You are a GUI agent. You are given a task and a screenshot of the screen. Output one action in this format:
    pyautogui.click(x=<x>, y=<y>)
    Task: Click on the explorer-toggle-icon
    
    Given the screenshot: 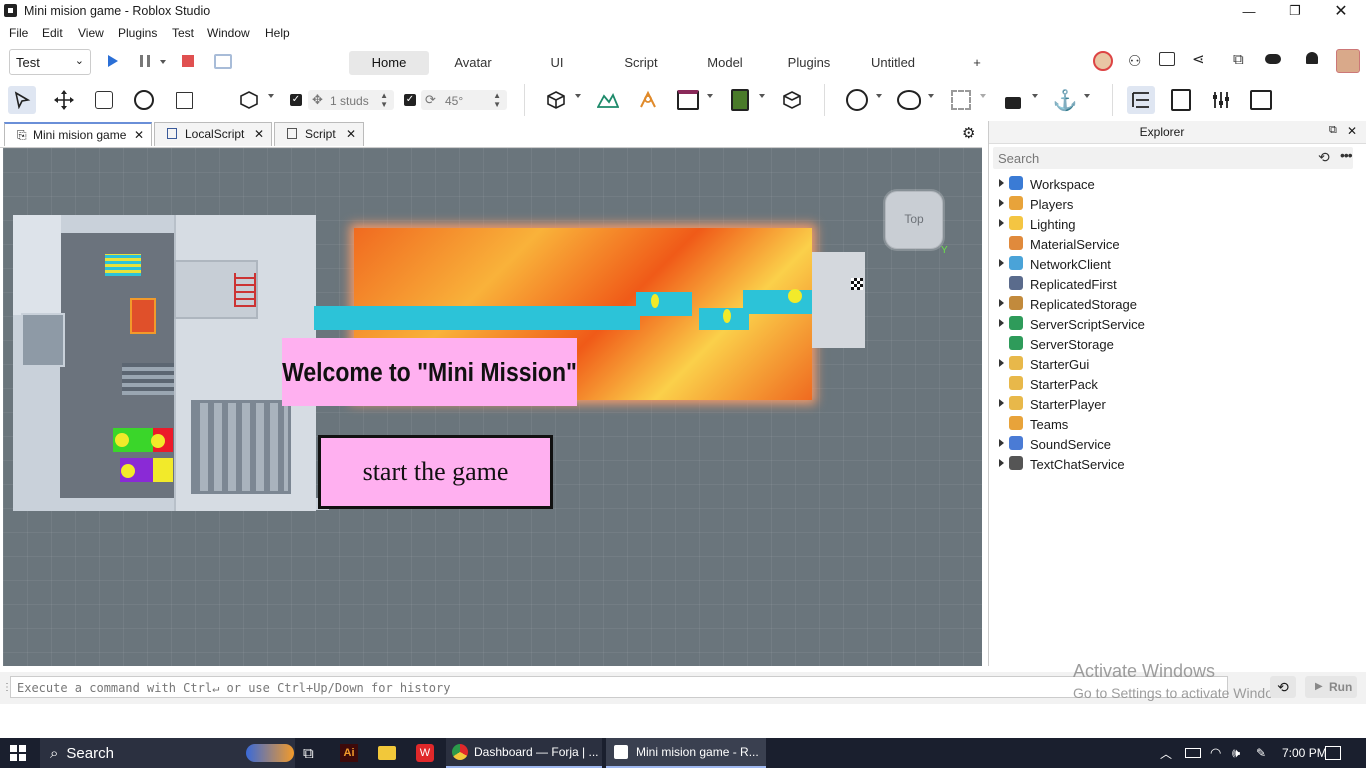 What is the action you would take?
    pyautogui.click(x=1141, y=100)
    